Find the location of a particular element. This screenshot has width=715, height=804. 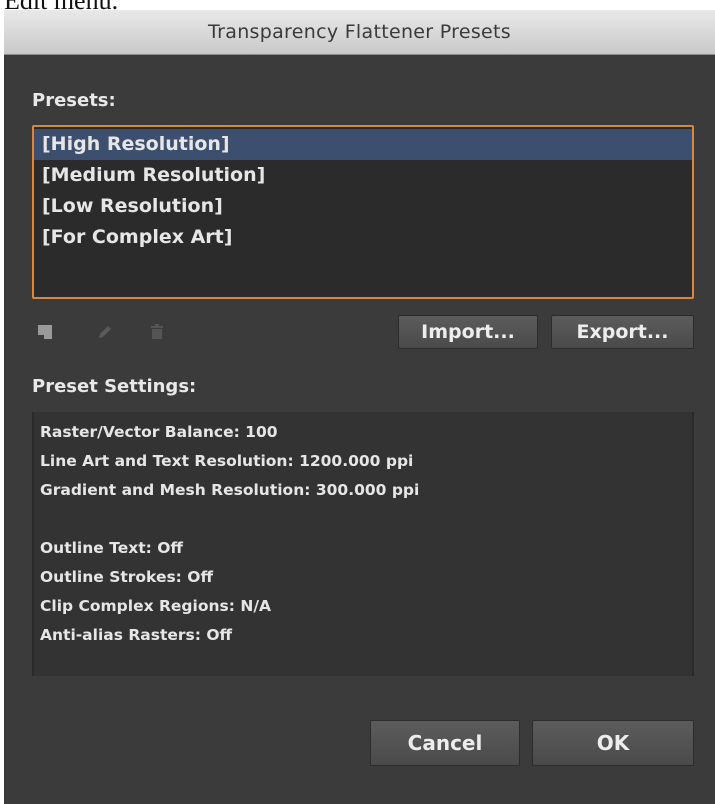

ok-button: OK is located at coordinates (613, 743).